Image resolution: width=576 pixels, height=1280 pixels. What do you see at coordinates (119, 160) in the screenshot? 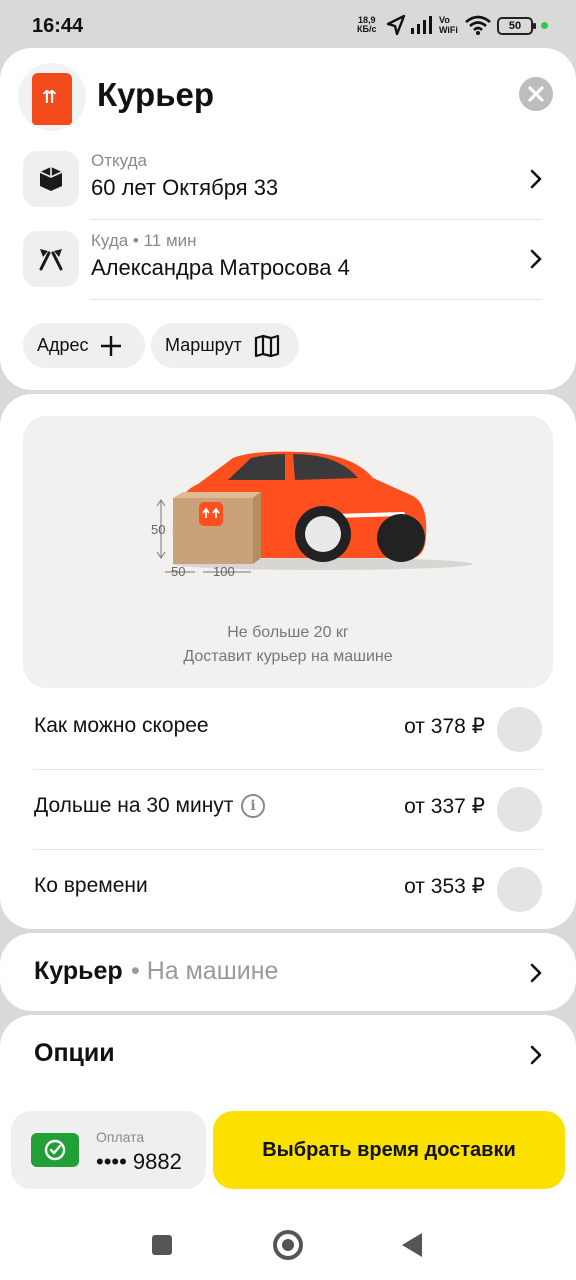
I see `route-from-label: Откуда` at bounding box center [119, 160].